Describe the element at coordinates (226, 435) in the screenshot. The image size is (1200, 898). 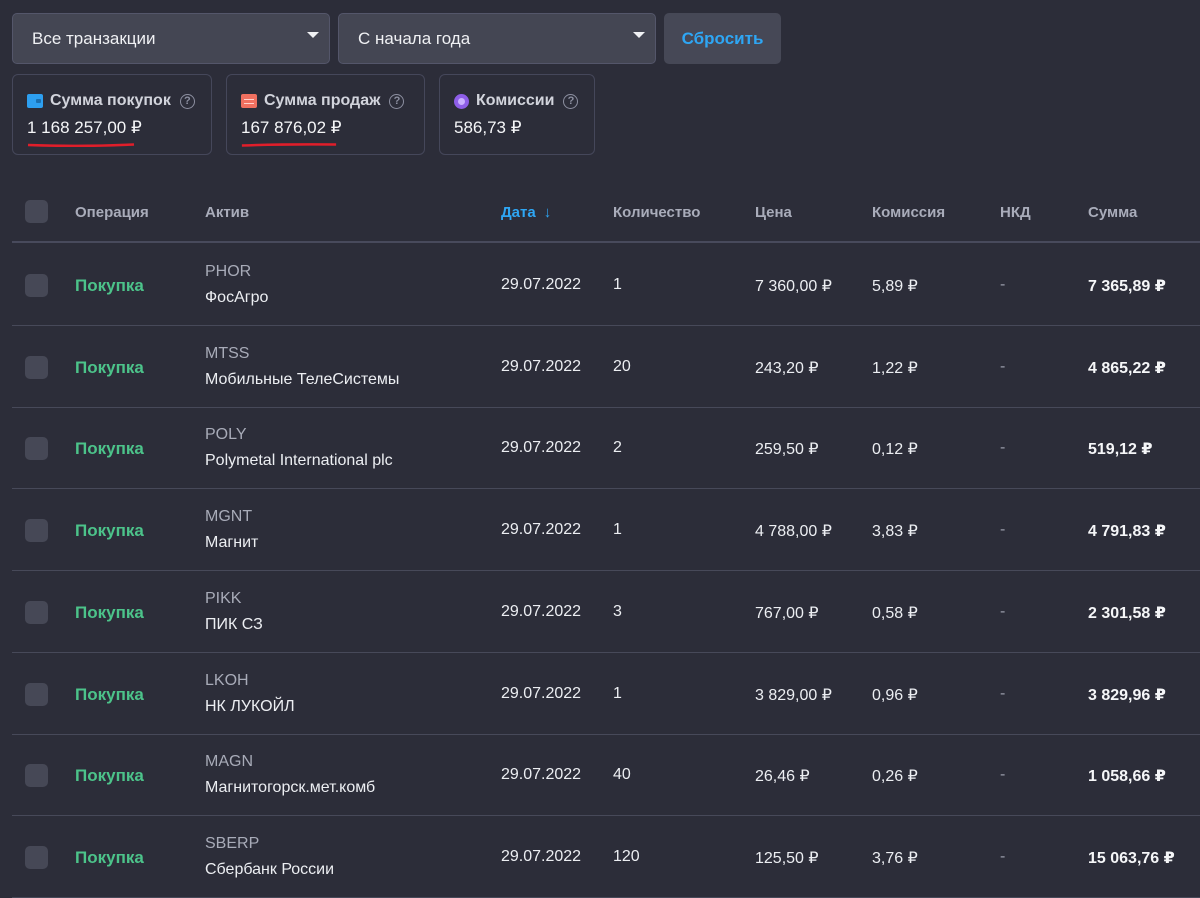
I see `asset-ticker: POLY` at that location.